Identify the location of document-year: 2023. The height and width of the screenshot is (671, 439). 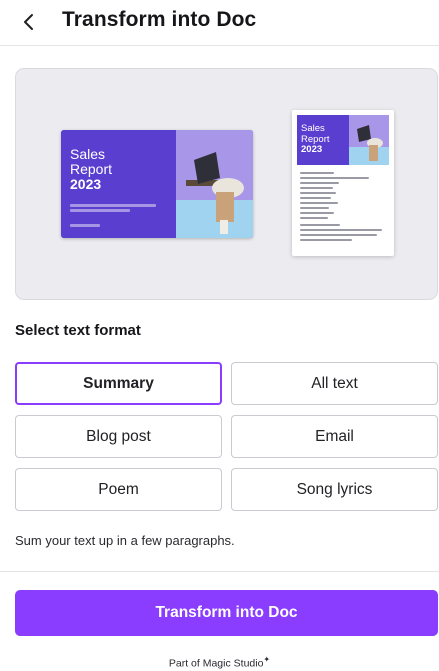
(312, 149).